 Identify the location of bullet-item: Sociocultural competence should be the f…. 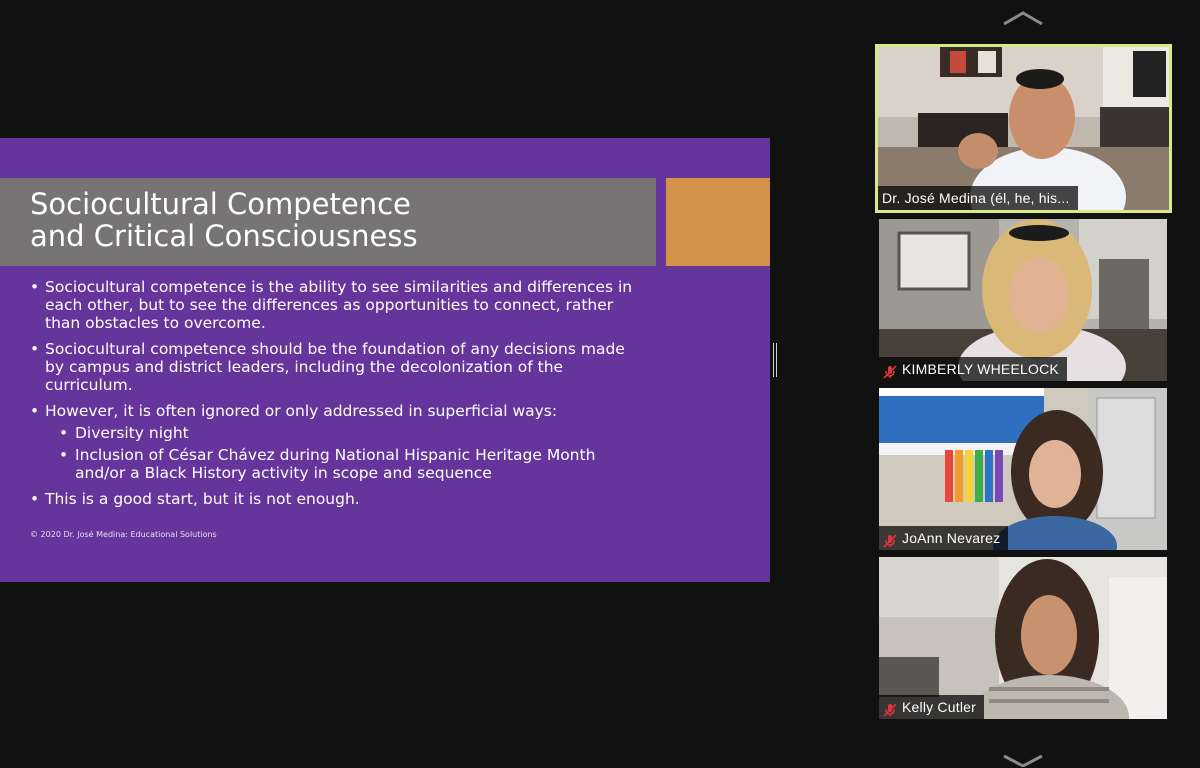
(333, 367).